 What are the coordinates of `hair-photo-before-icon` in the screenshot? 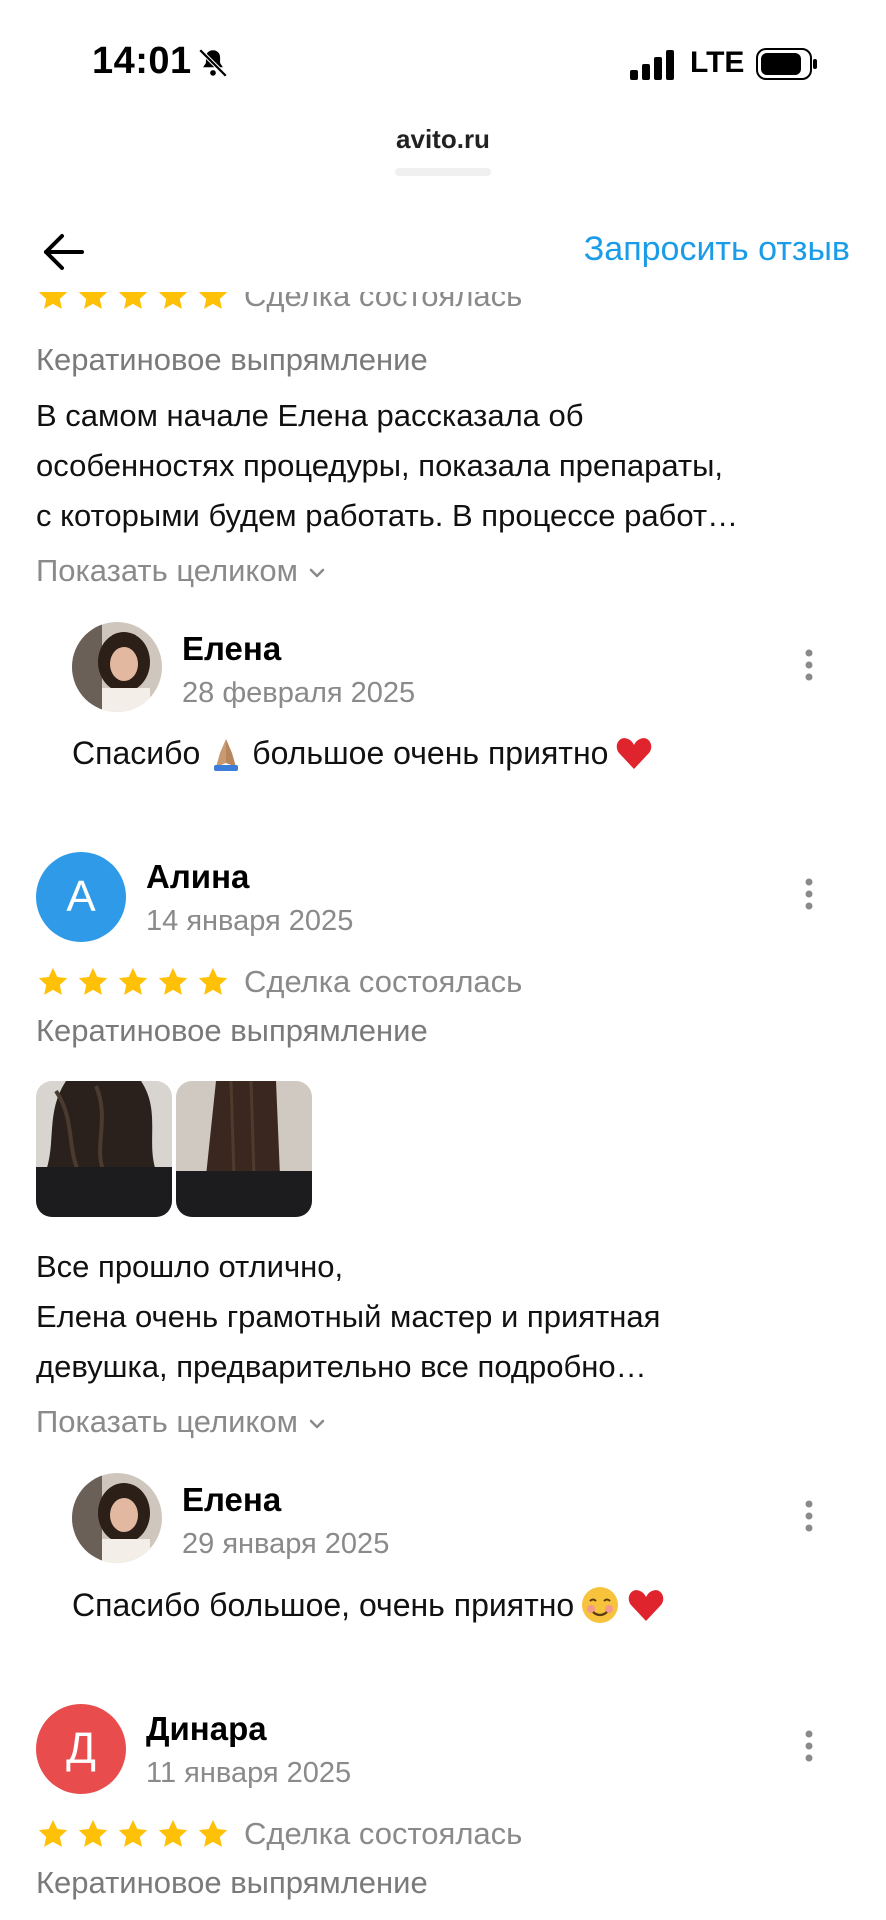 It's located at (104, 1149).